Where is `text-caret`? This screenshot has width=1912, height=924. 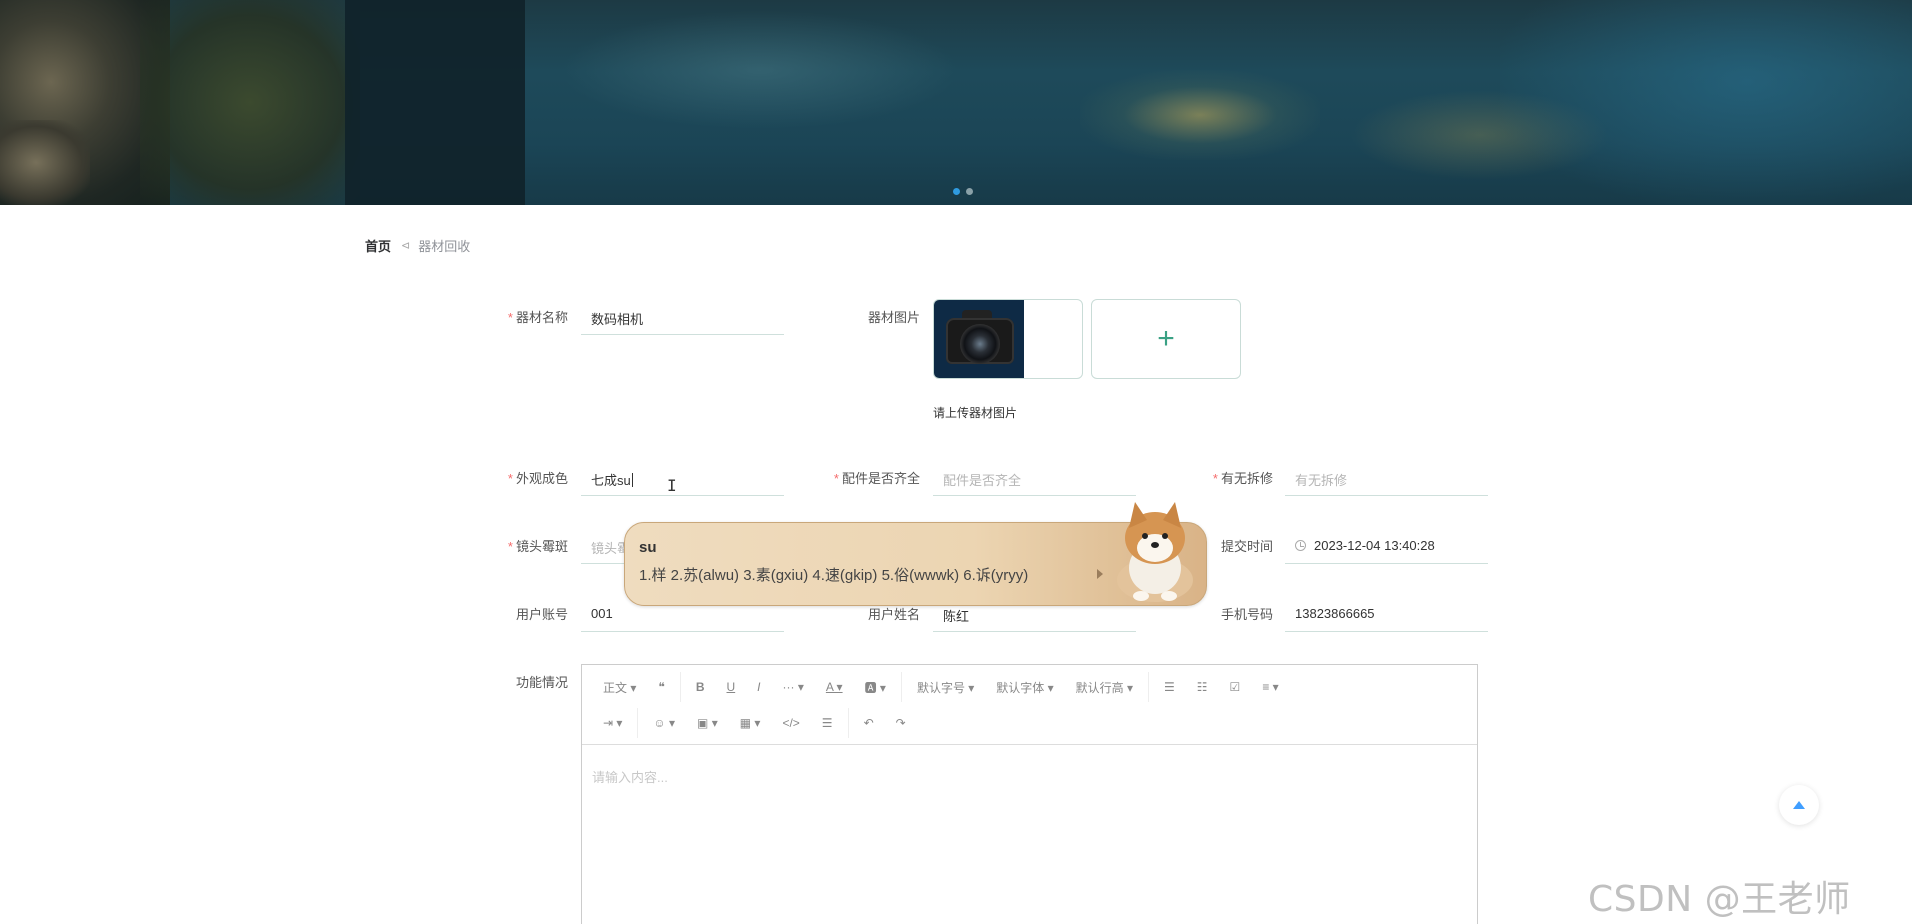 text-caret is located at coordinates (632, 480).